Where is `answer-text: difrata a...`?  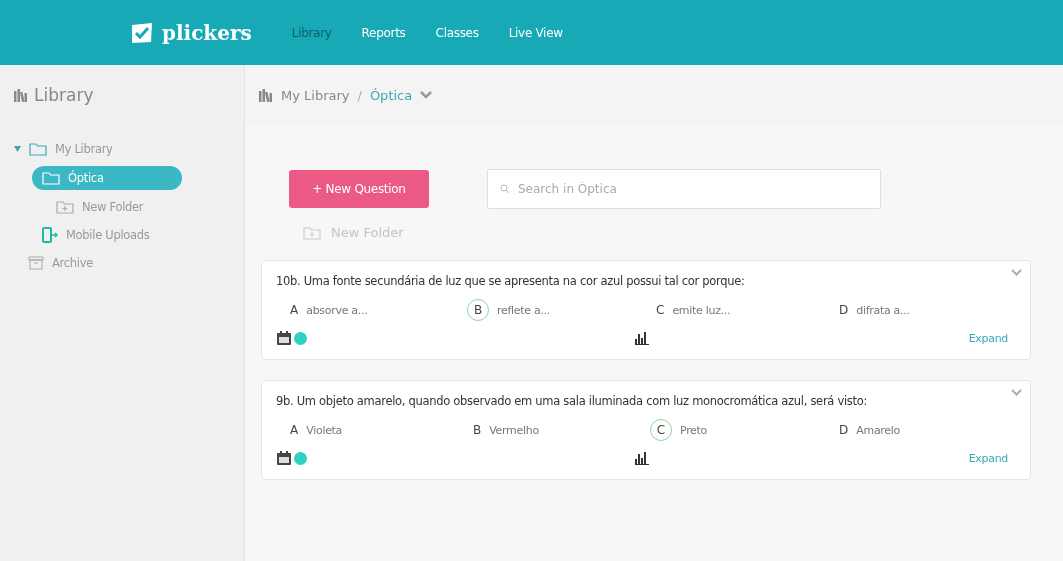 answer-text: difrata a... is located at coordinates (883, 310).